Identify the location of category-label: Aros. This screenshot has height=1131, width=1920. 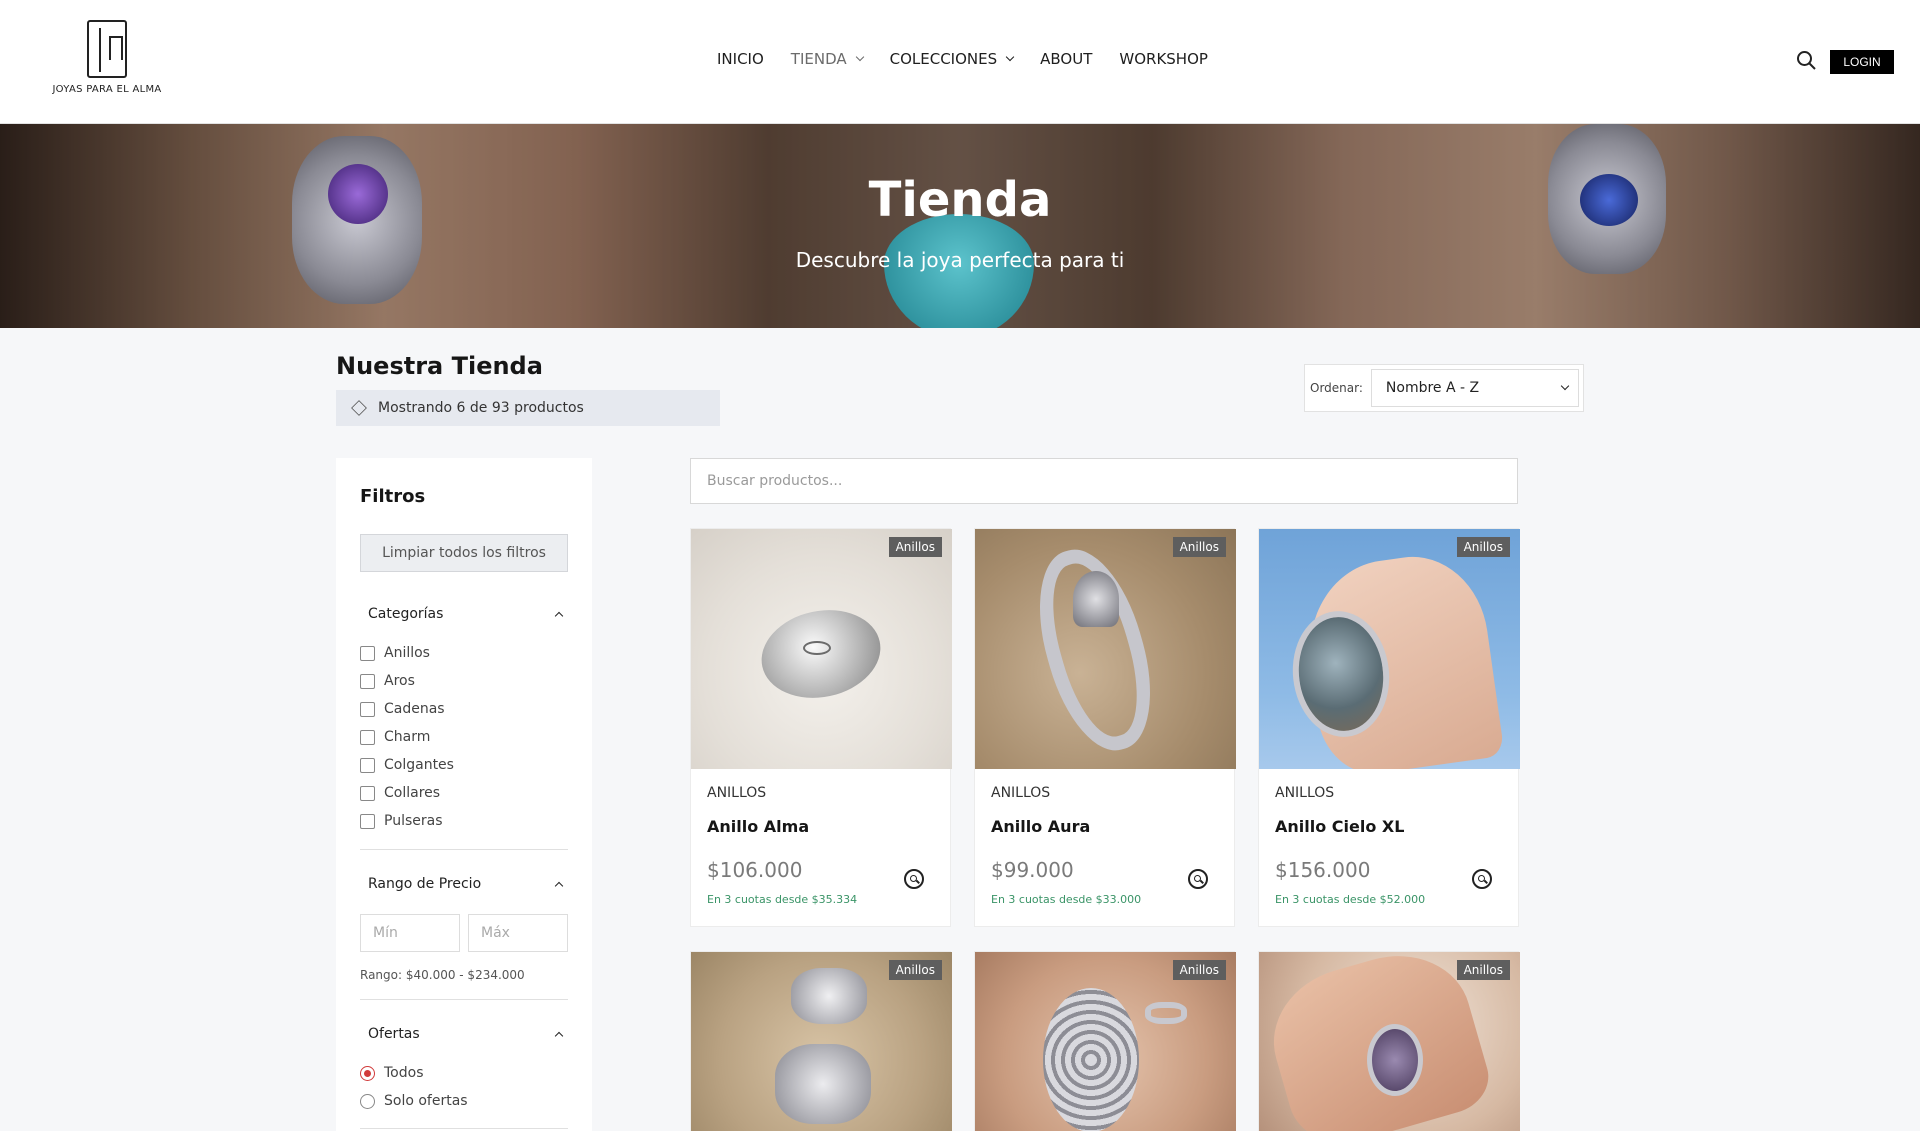
(399, 681).